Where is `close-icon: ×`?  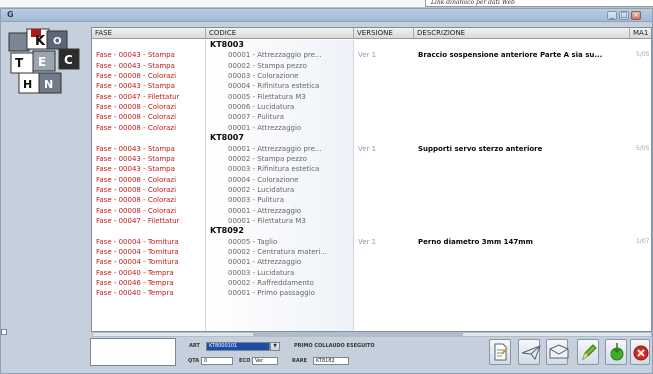
close-icon: × is located at coordinates (636, 15).